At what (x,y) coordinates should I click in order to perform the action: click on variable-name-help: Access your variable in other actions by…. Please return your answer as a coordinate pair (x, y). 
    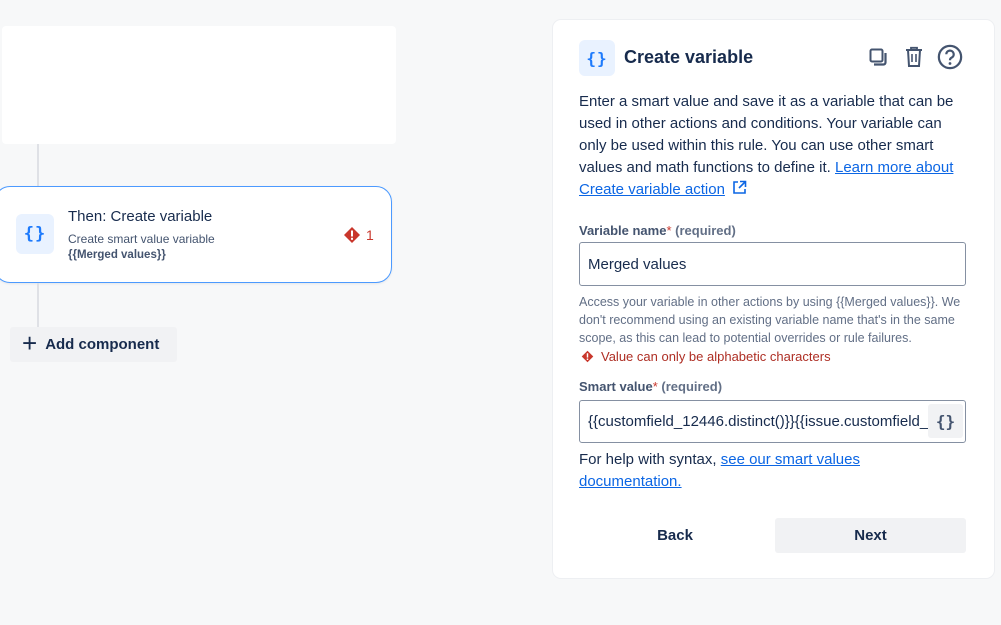
    Looking at the image, I should click on (770, 320).